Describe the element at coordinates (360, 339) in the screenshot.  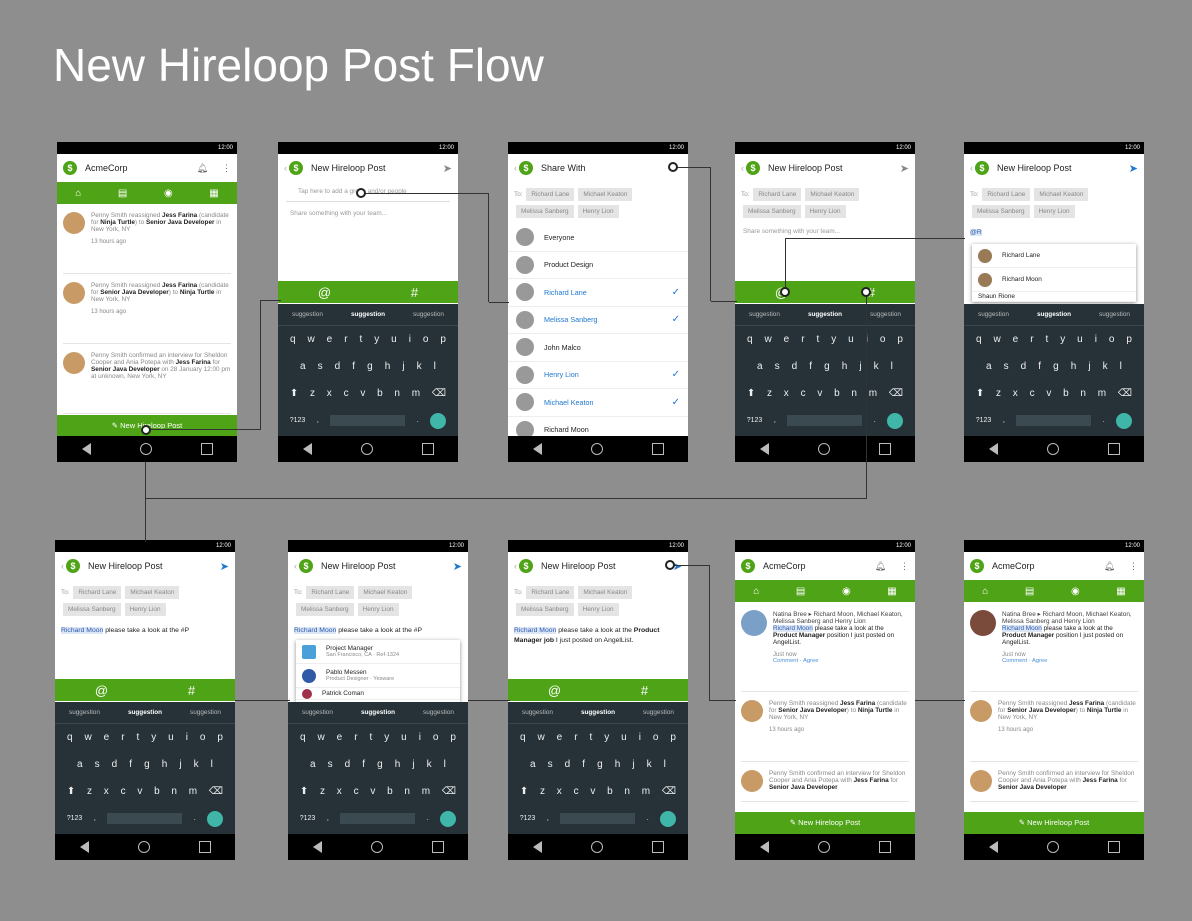
I see `key: t` at that location.